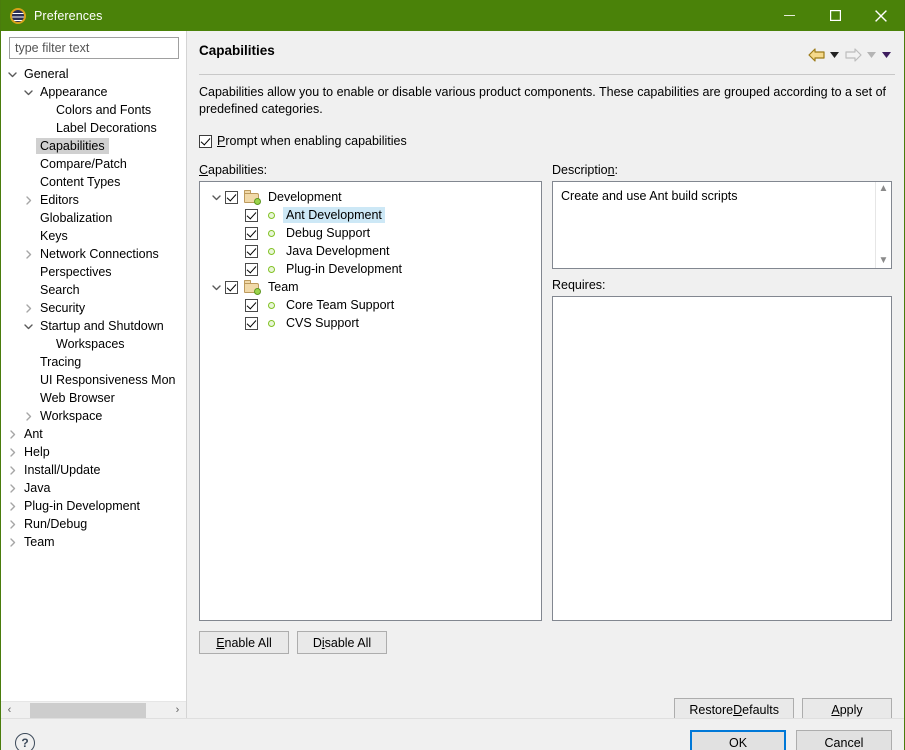 This screenshot has height=750, width=905. What do you see at coordinates (370, 215) in the screenshot?
I see `capability-row: Ant Development` at bounding box center [370, 215].